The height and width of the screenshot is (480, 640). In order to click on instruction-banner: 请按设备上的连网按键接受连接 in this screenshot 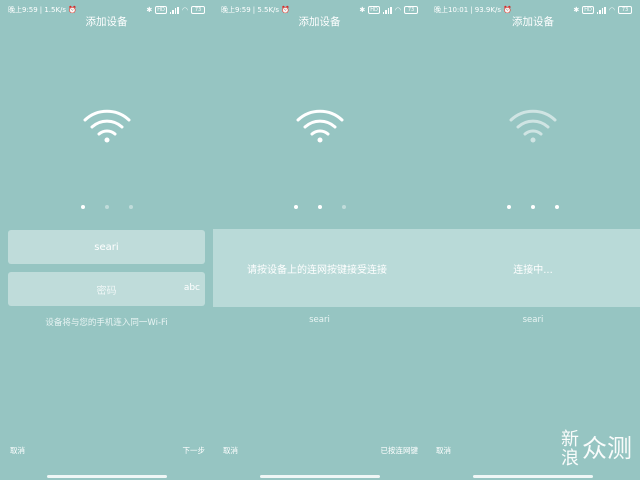, I will do `click(320, 268)`.